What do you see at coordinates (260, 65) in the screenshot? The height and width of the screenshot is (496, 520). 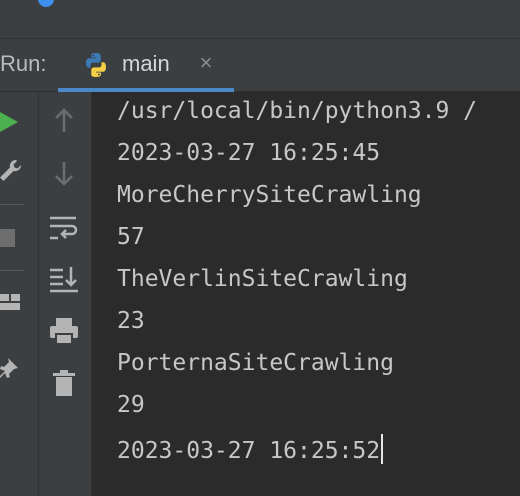 I see `run-tool-window-header: Run: main ×` at bounding box center [260, 65].